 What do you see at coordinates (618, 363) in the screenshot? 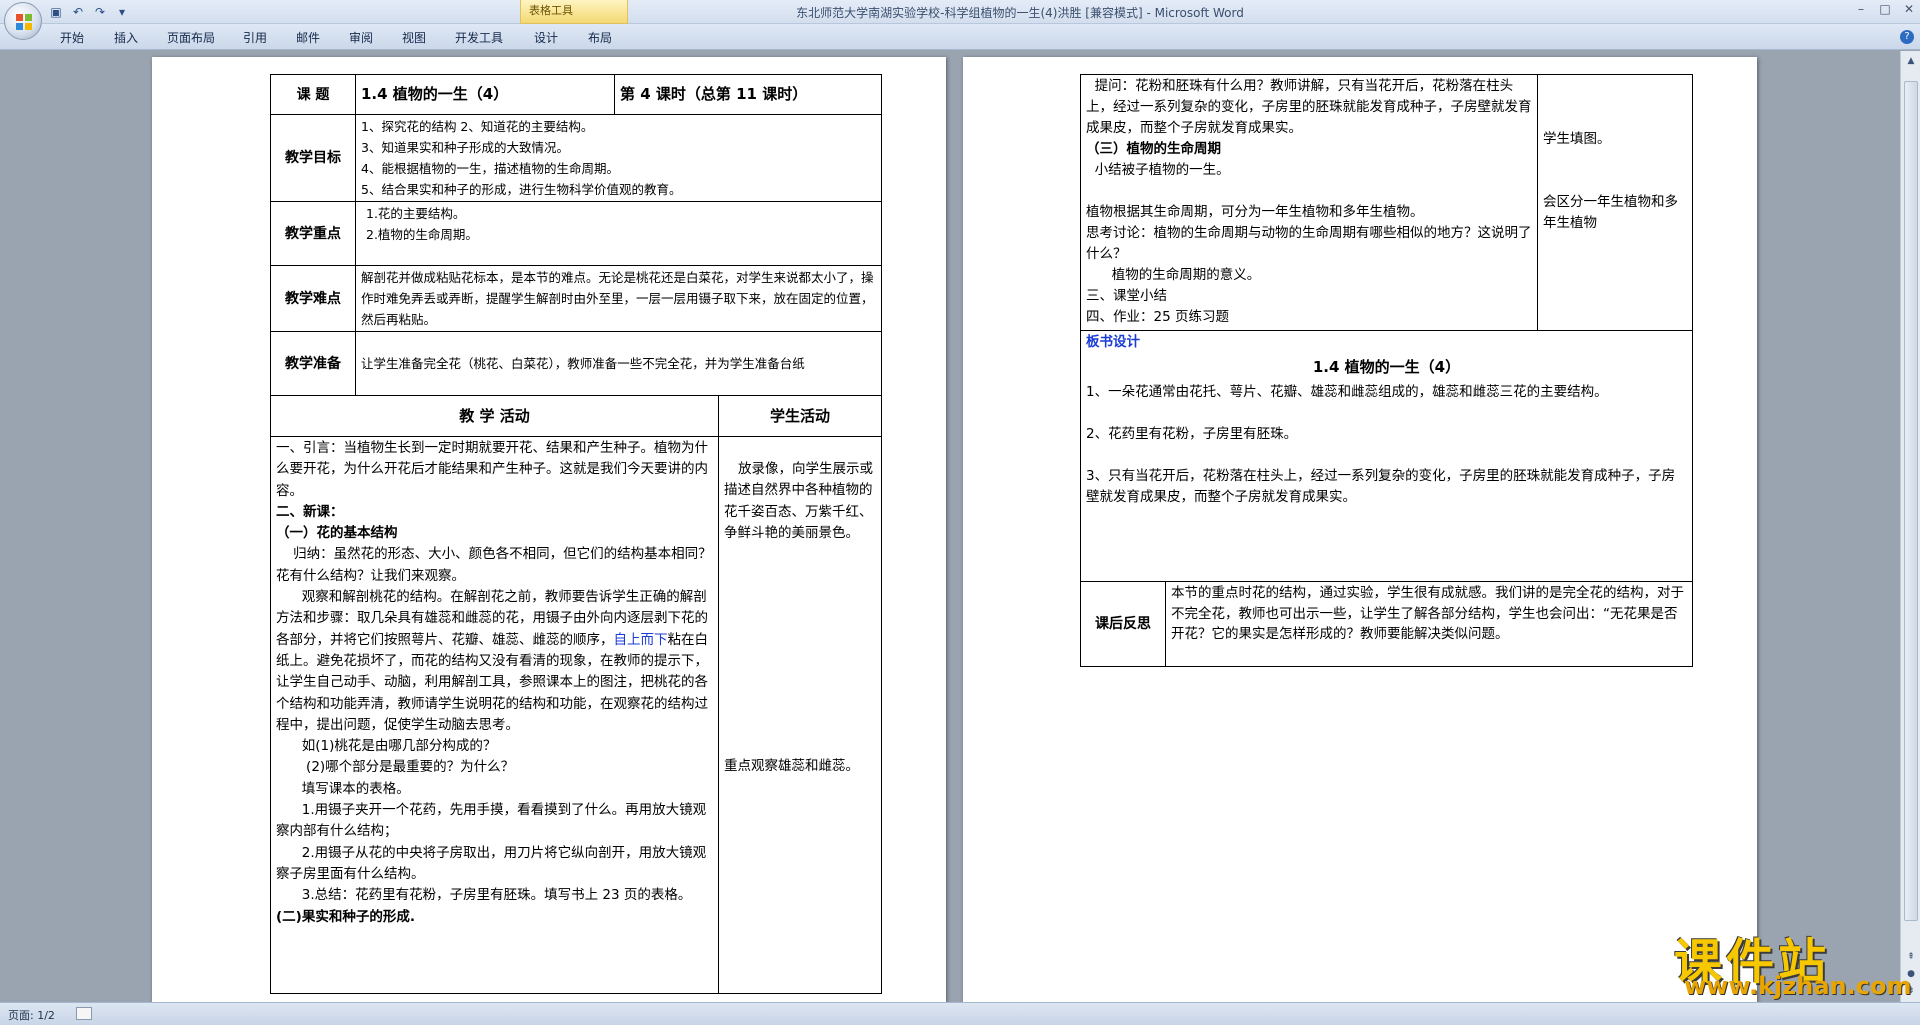
I see `preparation-text: 让学生准备完全花（桃花、白菜花），教师准备一些不完全花，并为学生准备台纸` at bounding box center [618, 363].